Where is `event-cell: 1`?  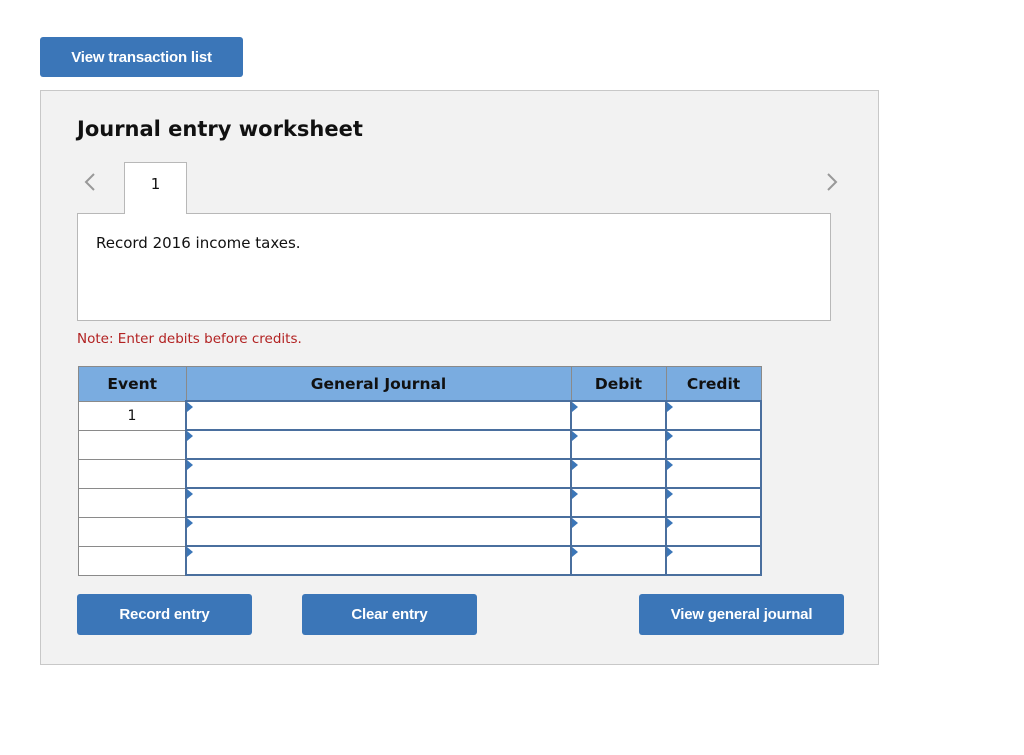
event-cell: 1 is located at coordinates (132, 415).